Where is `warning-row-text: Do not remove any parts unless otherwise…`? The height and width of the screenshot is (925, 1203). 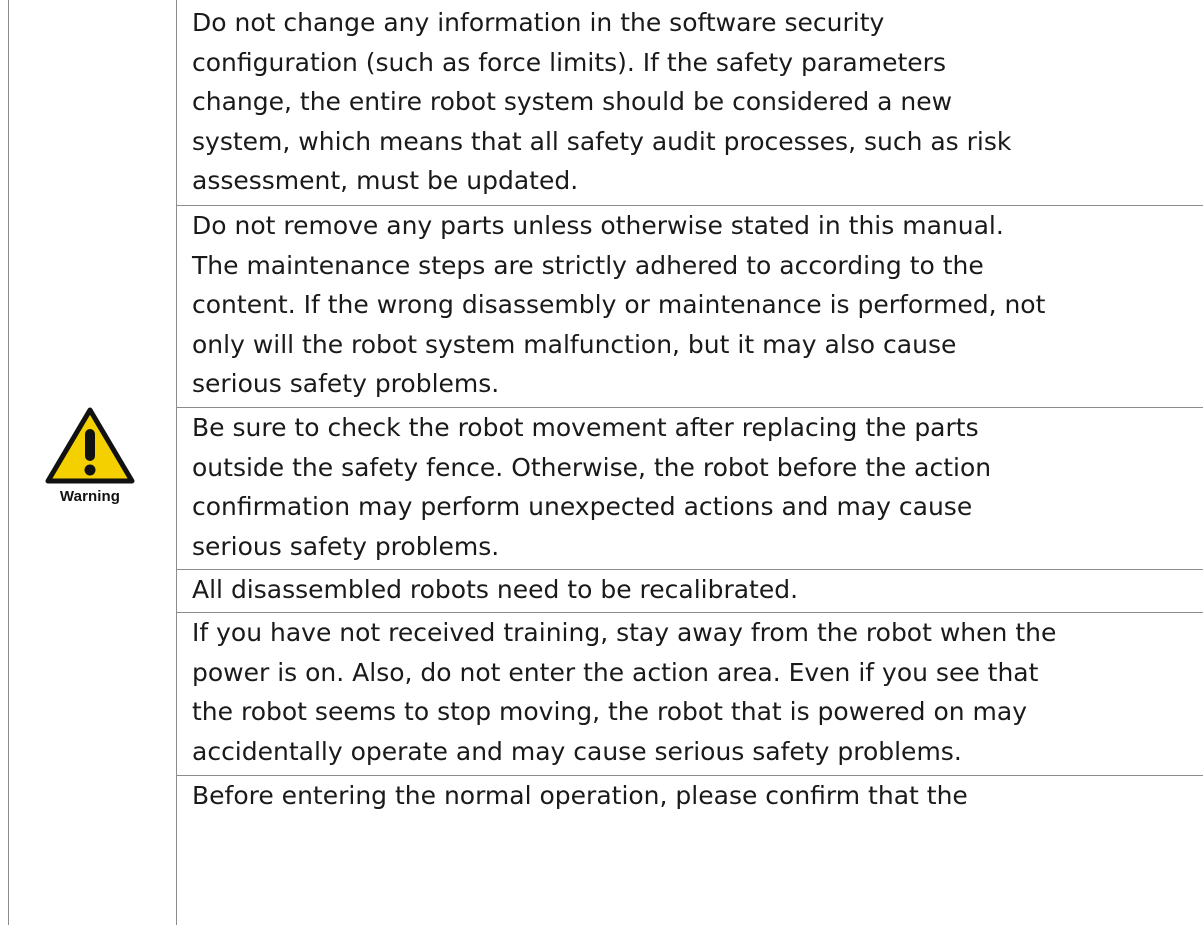
warning-row-text: Do not remove any parts unless otherwise… is located at coordinates (619, 304).